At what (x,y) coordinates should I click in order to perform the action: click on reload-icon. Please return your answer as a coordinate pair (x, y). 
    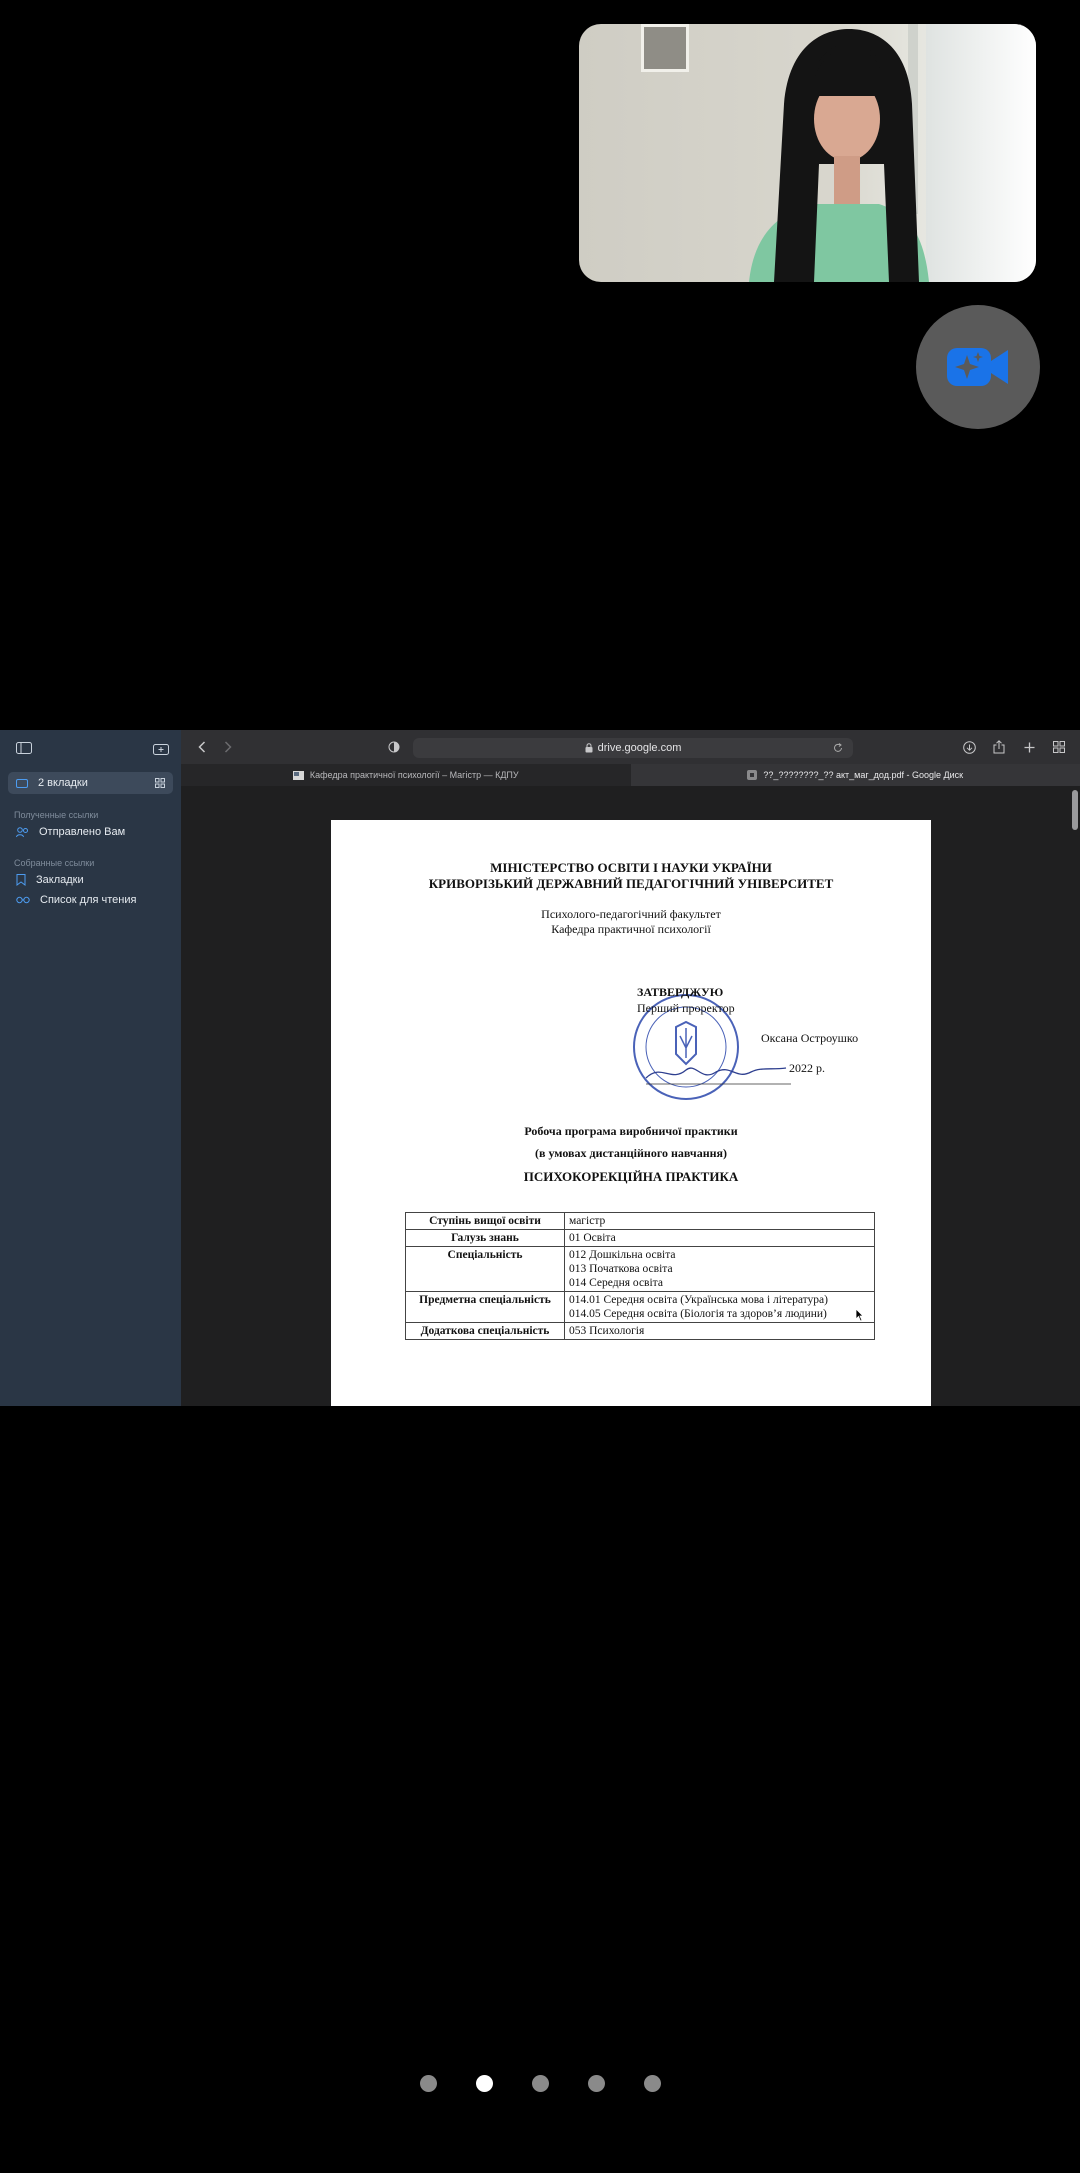
    Looking at the image, I should click on (838, 748).